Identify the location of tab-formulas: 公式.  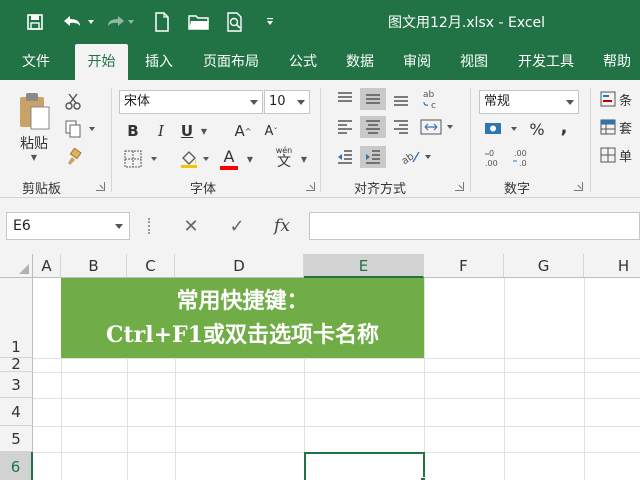
(303, 62).